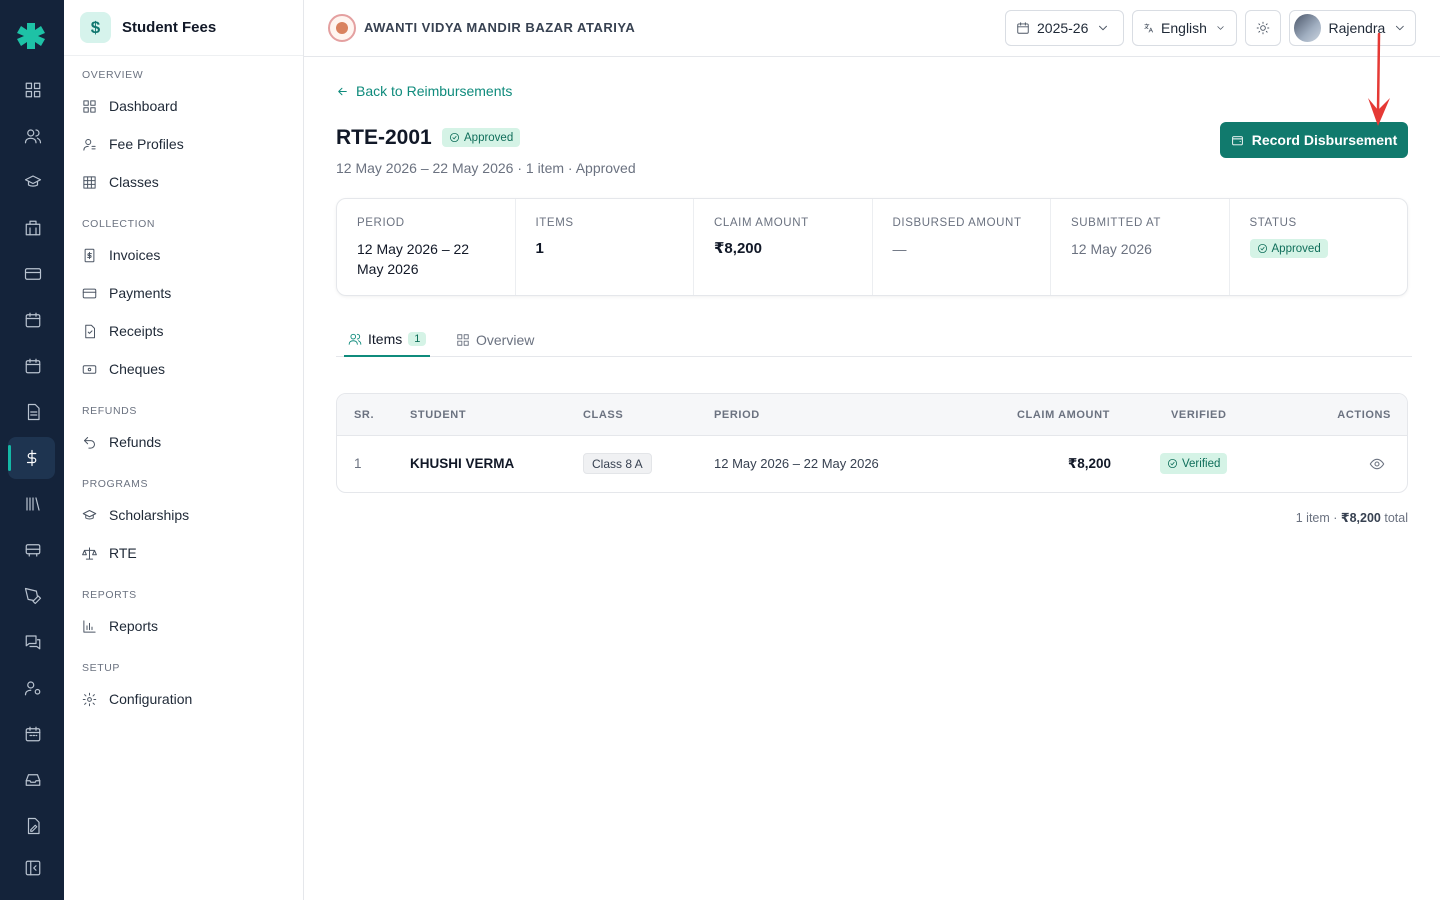 The width and height of the screenshot is (1440, 900). Describe the element at coordinates (1324, 140) in the screenshot. I see `record-disbursement-label: Record Disbursement` at that location.